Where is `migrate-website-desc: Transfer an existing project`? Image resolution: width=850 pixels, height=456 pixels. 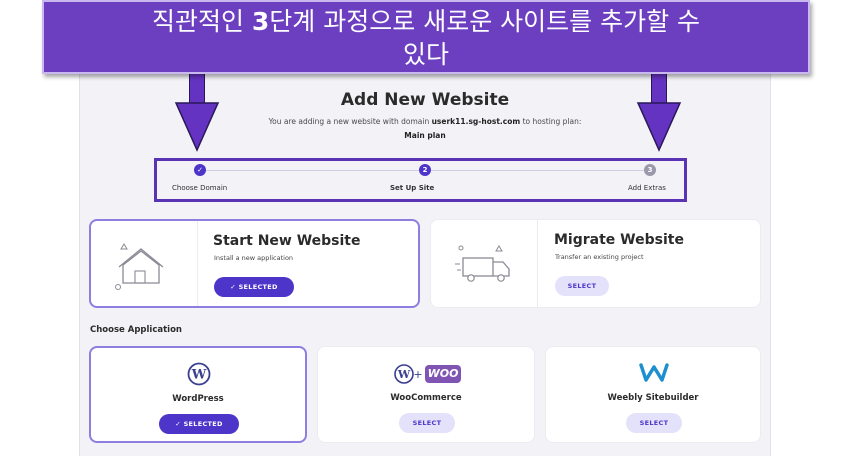
migrate-website-desc: Transfer an existing project is located at coordinates (599, 257).